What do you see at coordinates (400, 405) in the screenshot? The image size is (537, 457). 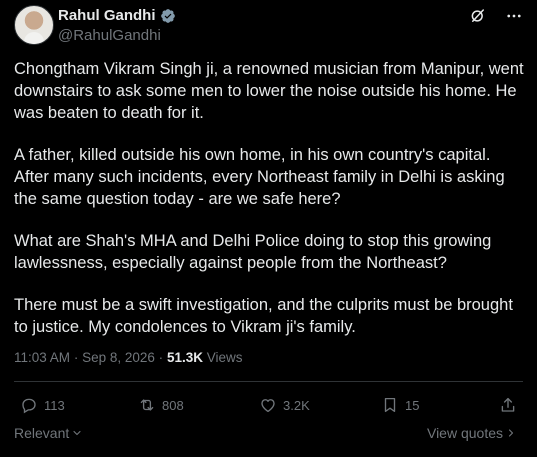 I see `bookmark-button: 15` at bounding box center [400, 405].